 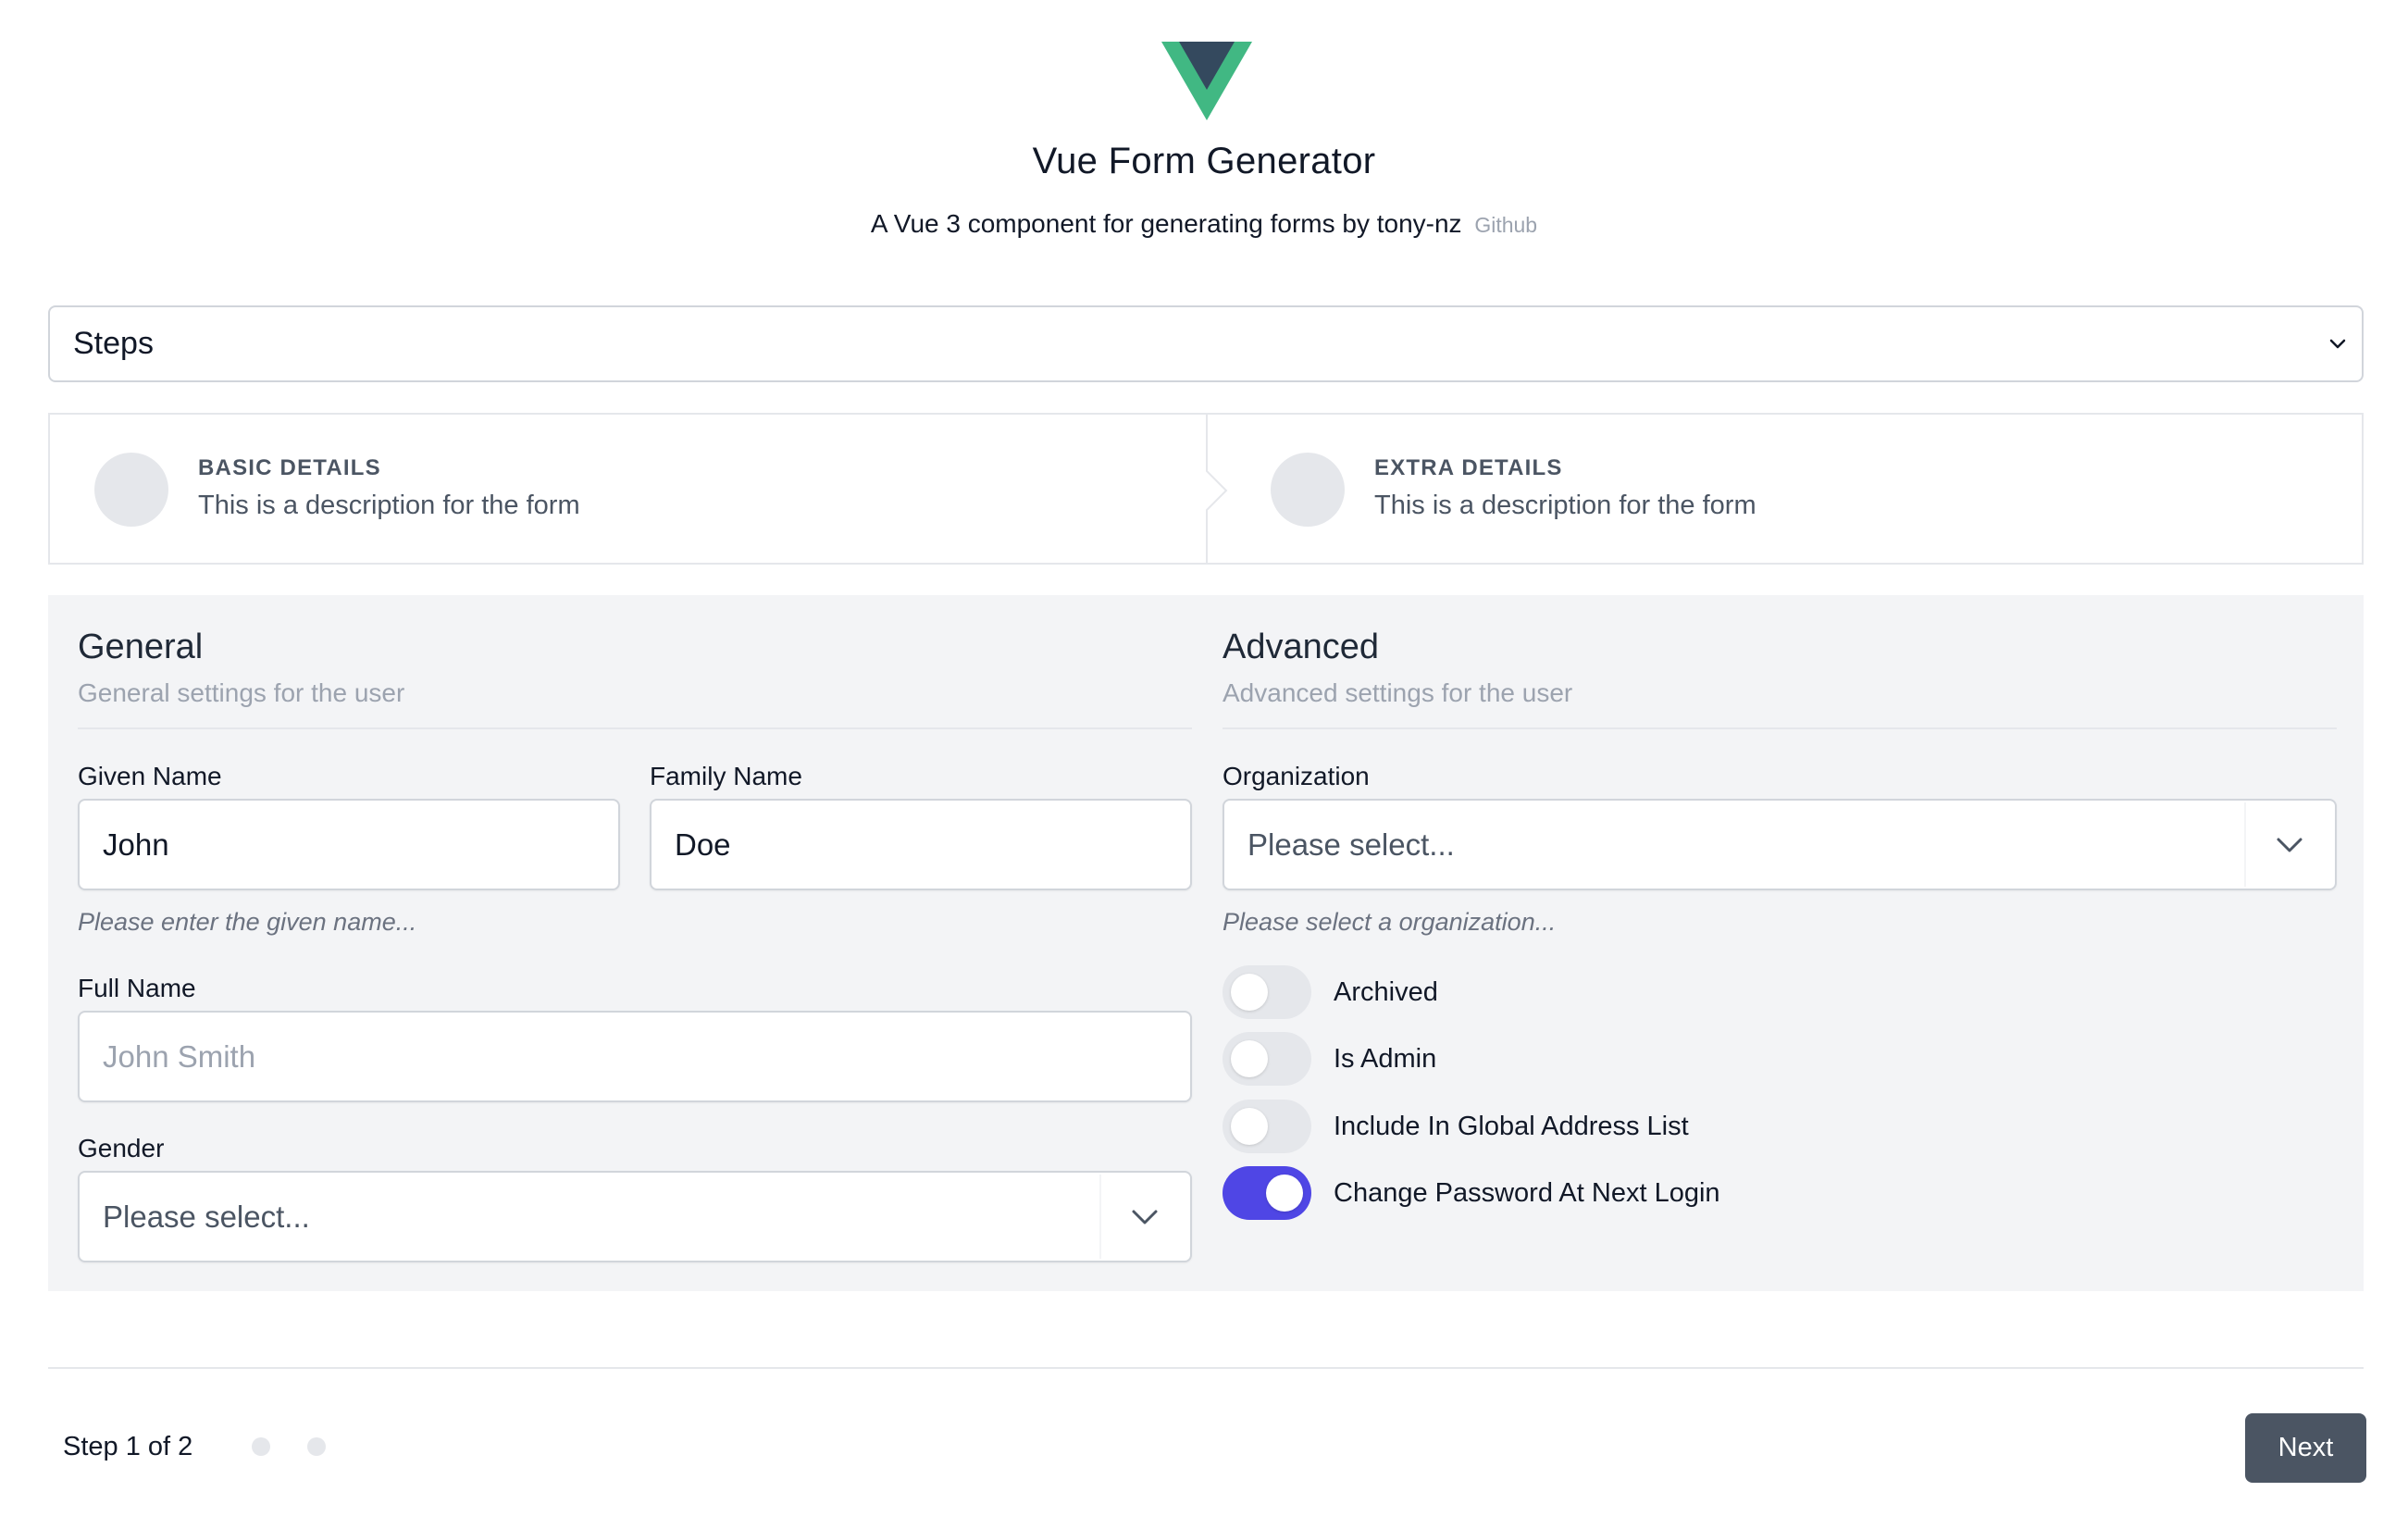 What do you see at coordinates (137, 988) in the screenshot?
I see `full-name-label: Full Name` at bounding box center [137, 988].